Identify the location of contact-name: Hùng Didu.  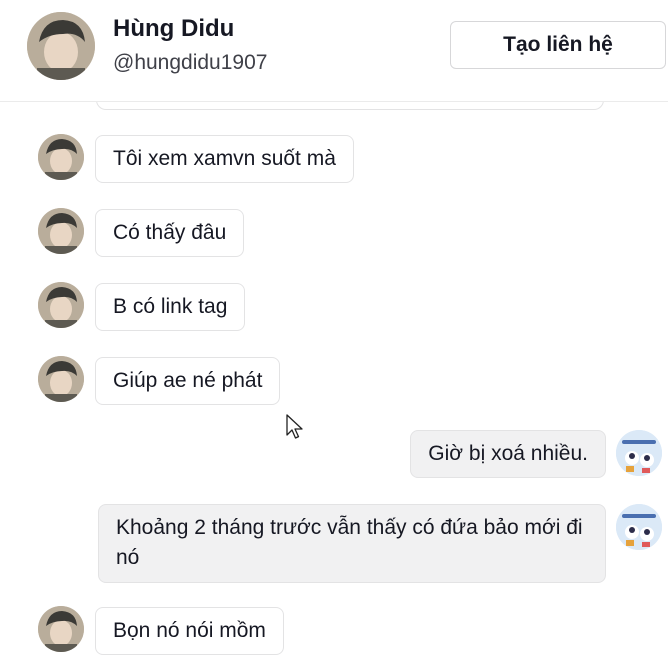
(174, 28).